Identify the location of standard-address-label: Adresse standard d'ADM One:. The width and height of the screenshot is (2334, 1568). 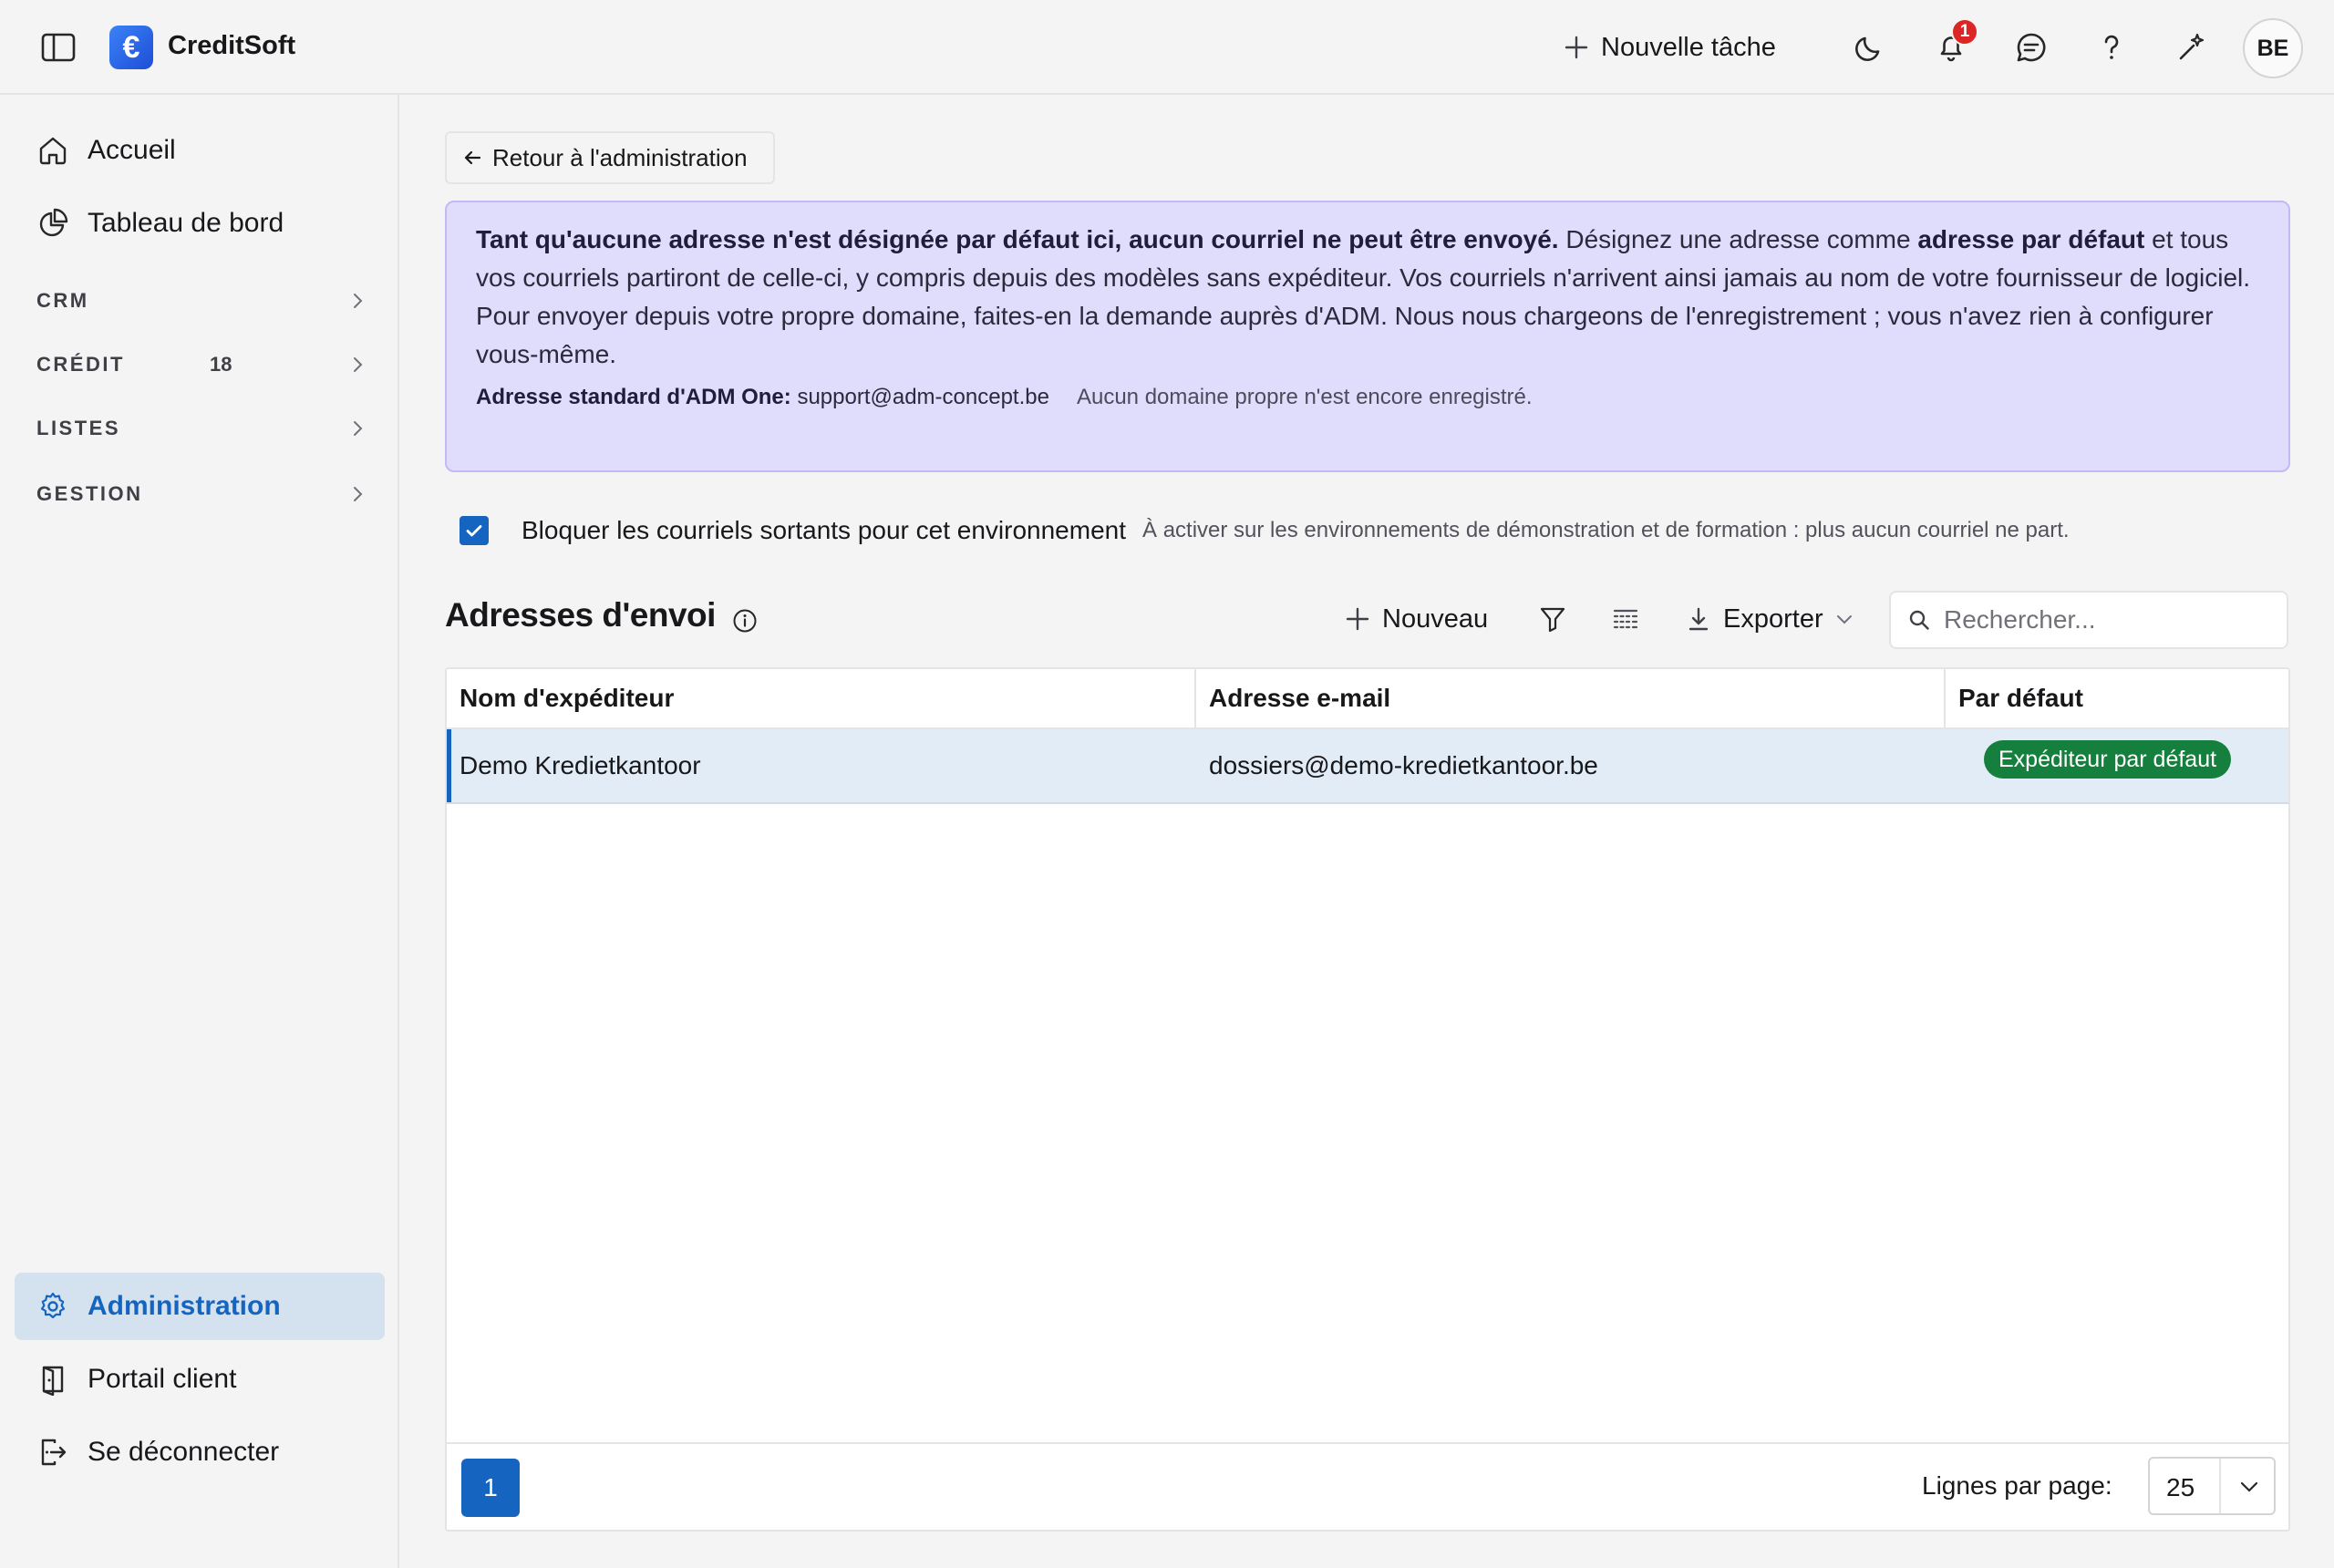
(634, 397).